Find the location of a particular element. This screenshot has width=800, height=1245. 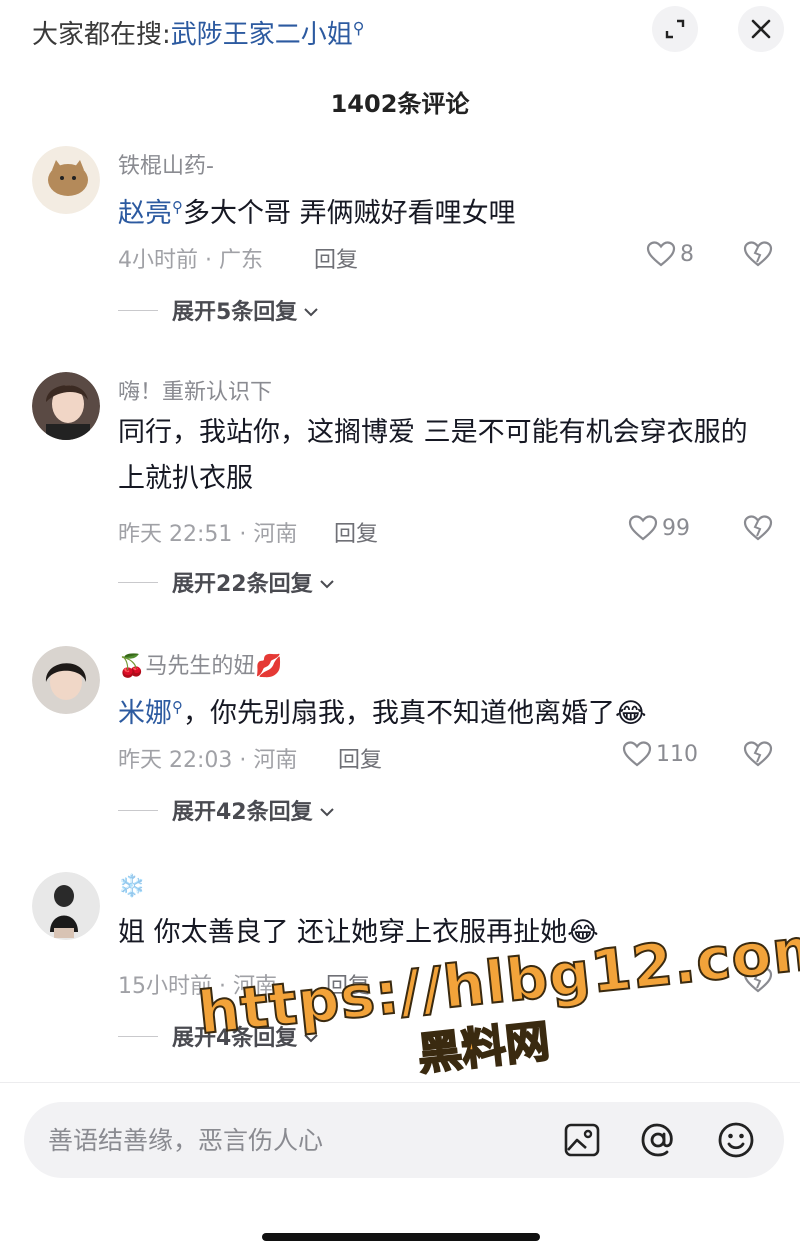

comment-count: 1402条评论 is located at coordinates (400, 104).